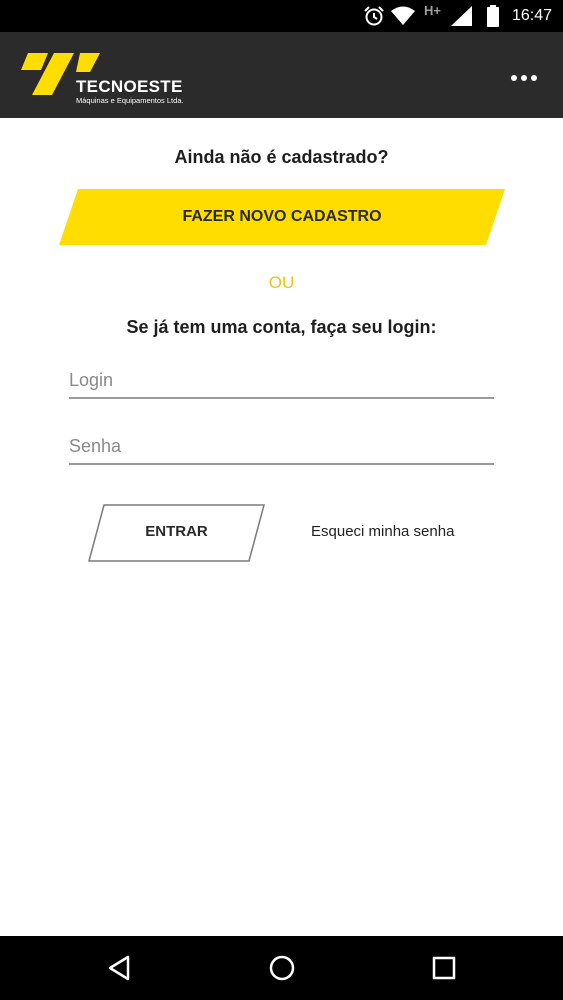 This screenshot has height=1000, width=563. I want to click on alarm-icon, so click(374, 18).